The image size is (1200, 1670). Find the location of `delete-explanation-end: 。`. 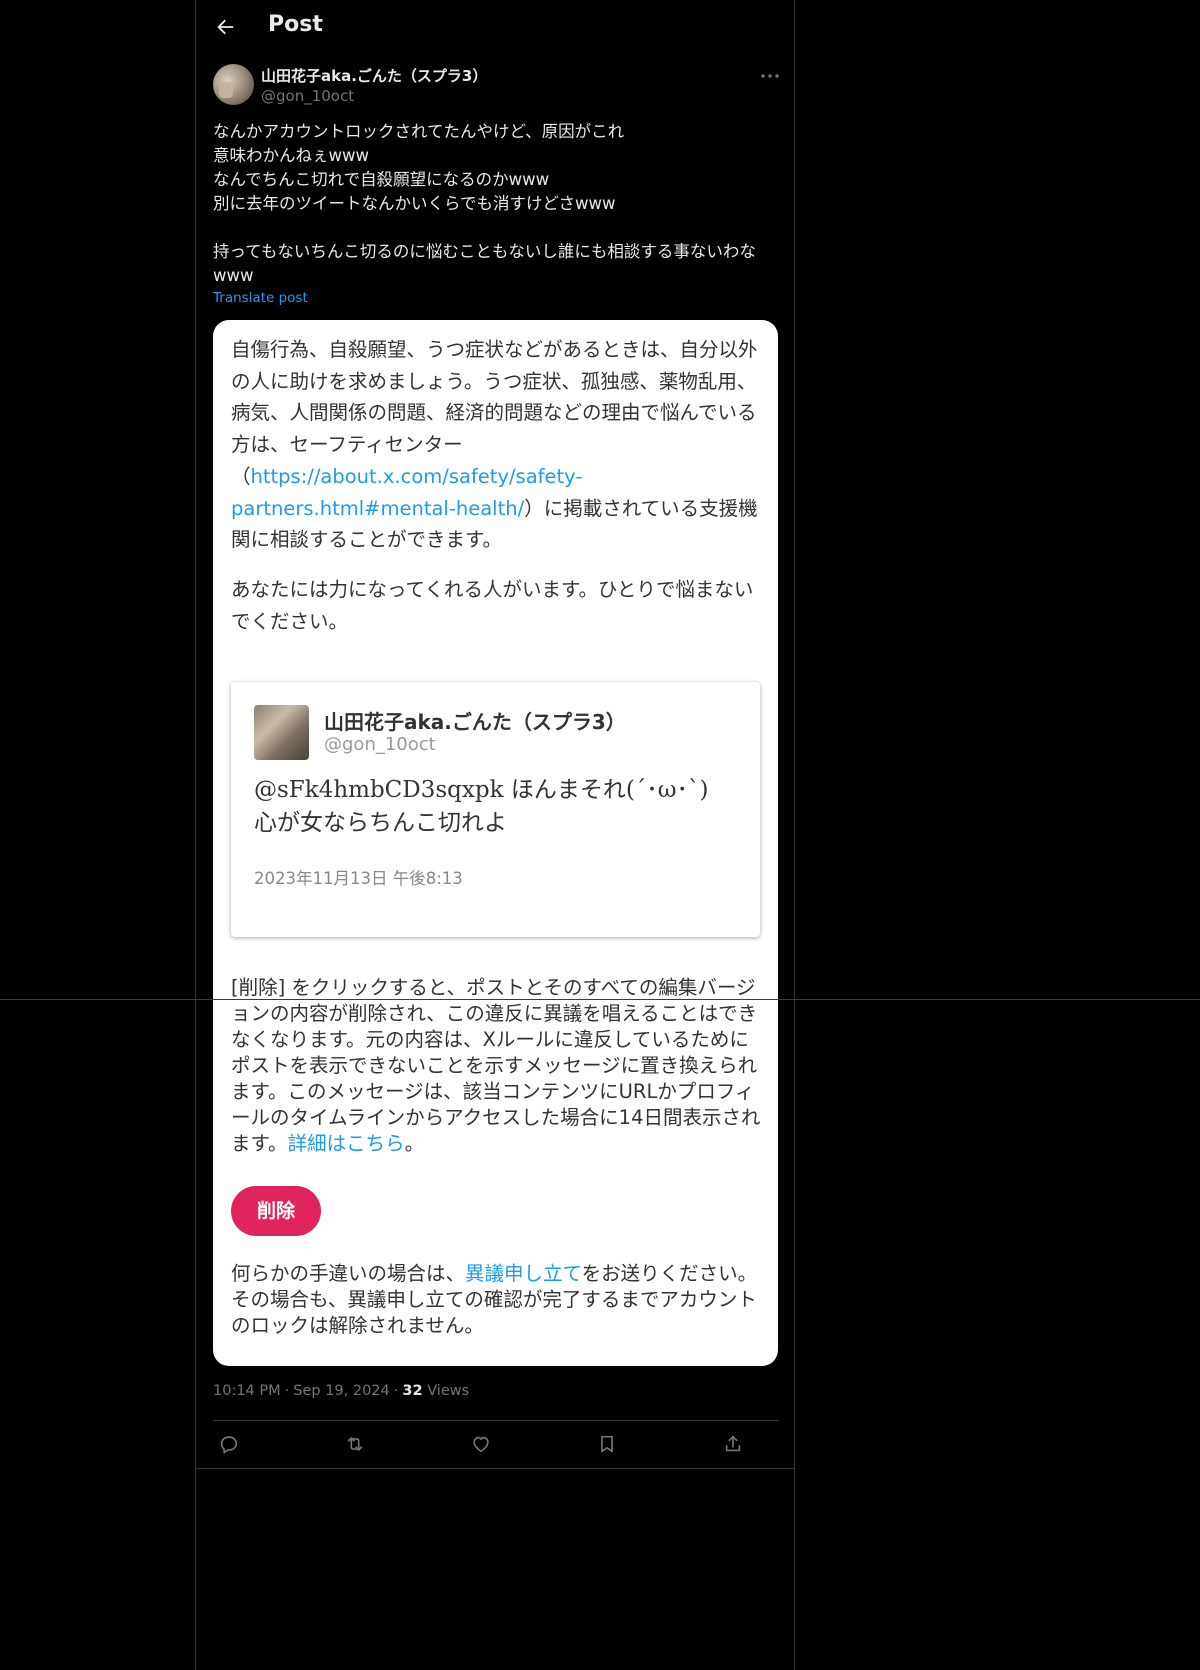

delete-explanation-end: 。 is located at coordinates (414, 1143).